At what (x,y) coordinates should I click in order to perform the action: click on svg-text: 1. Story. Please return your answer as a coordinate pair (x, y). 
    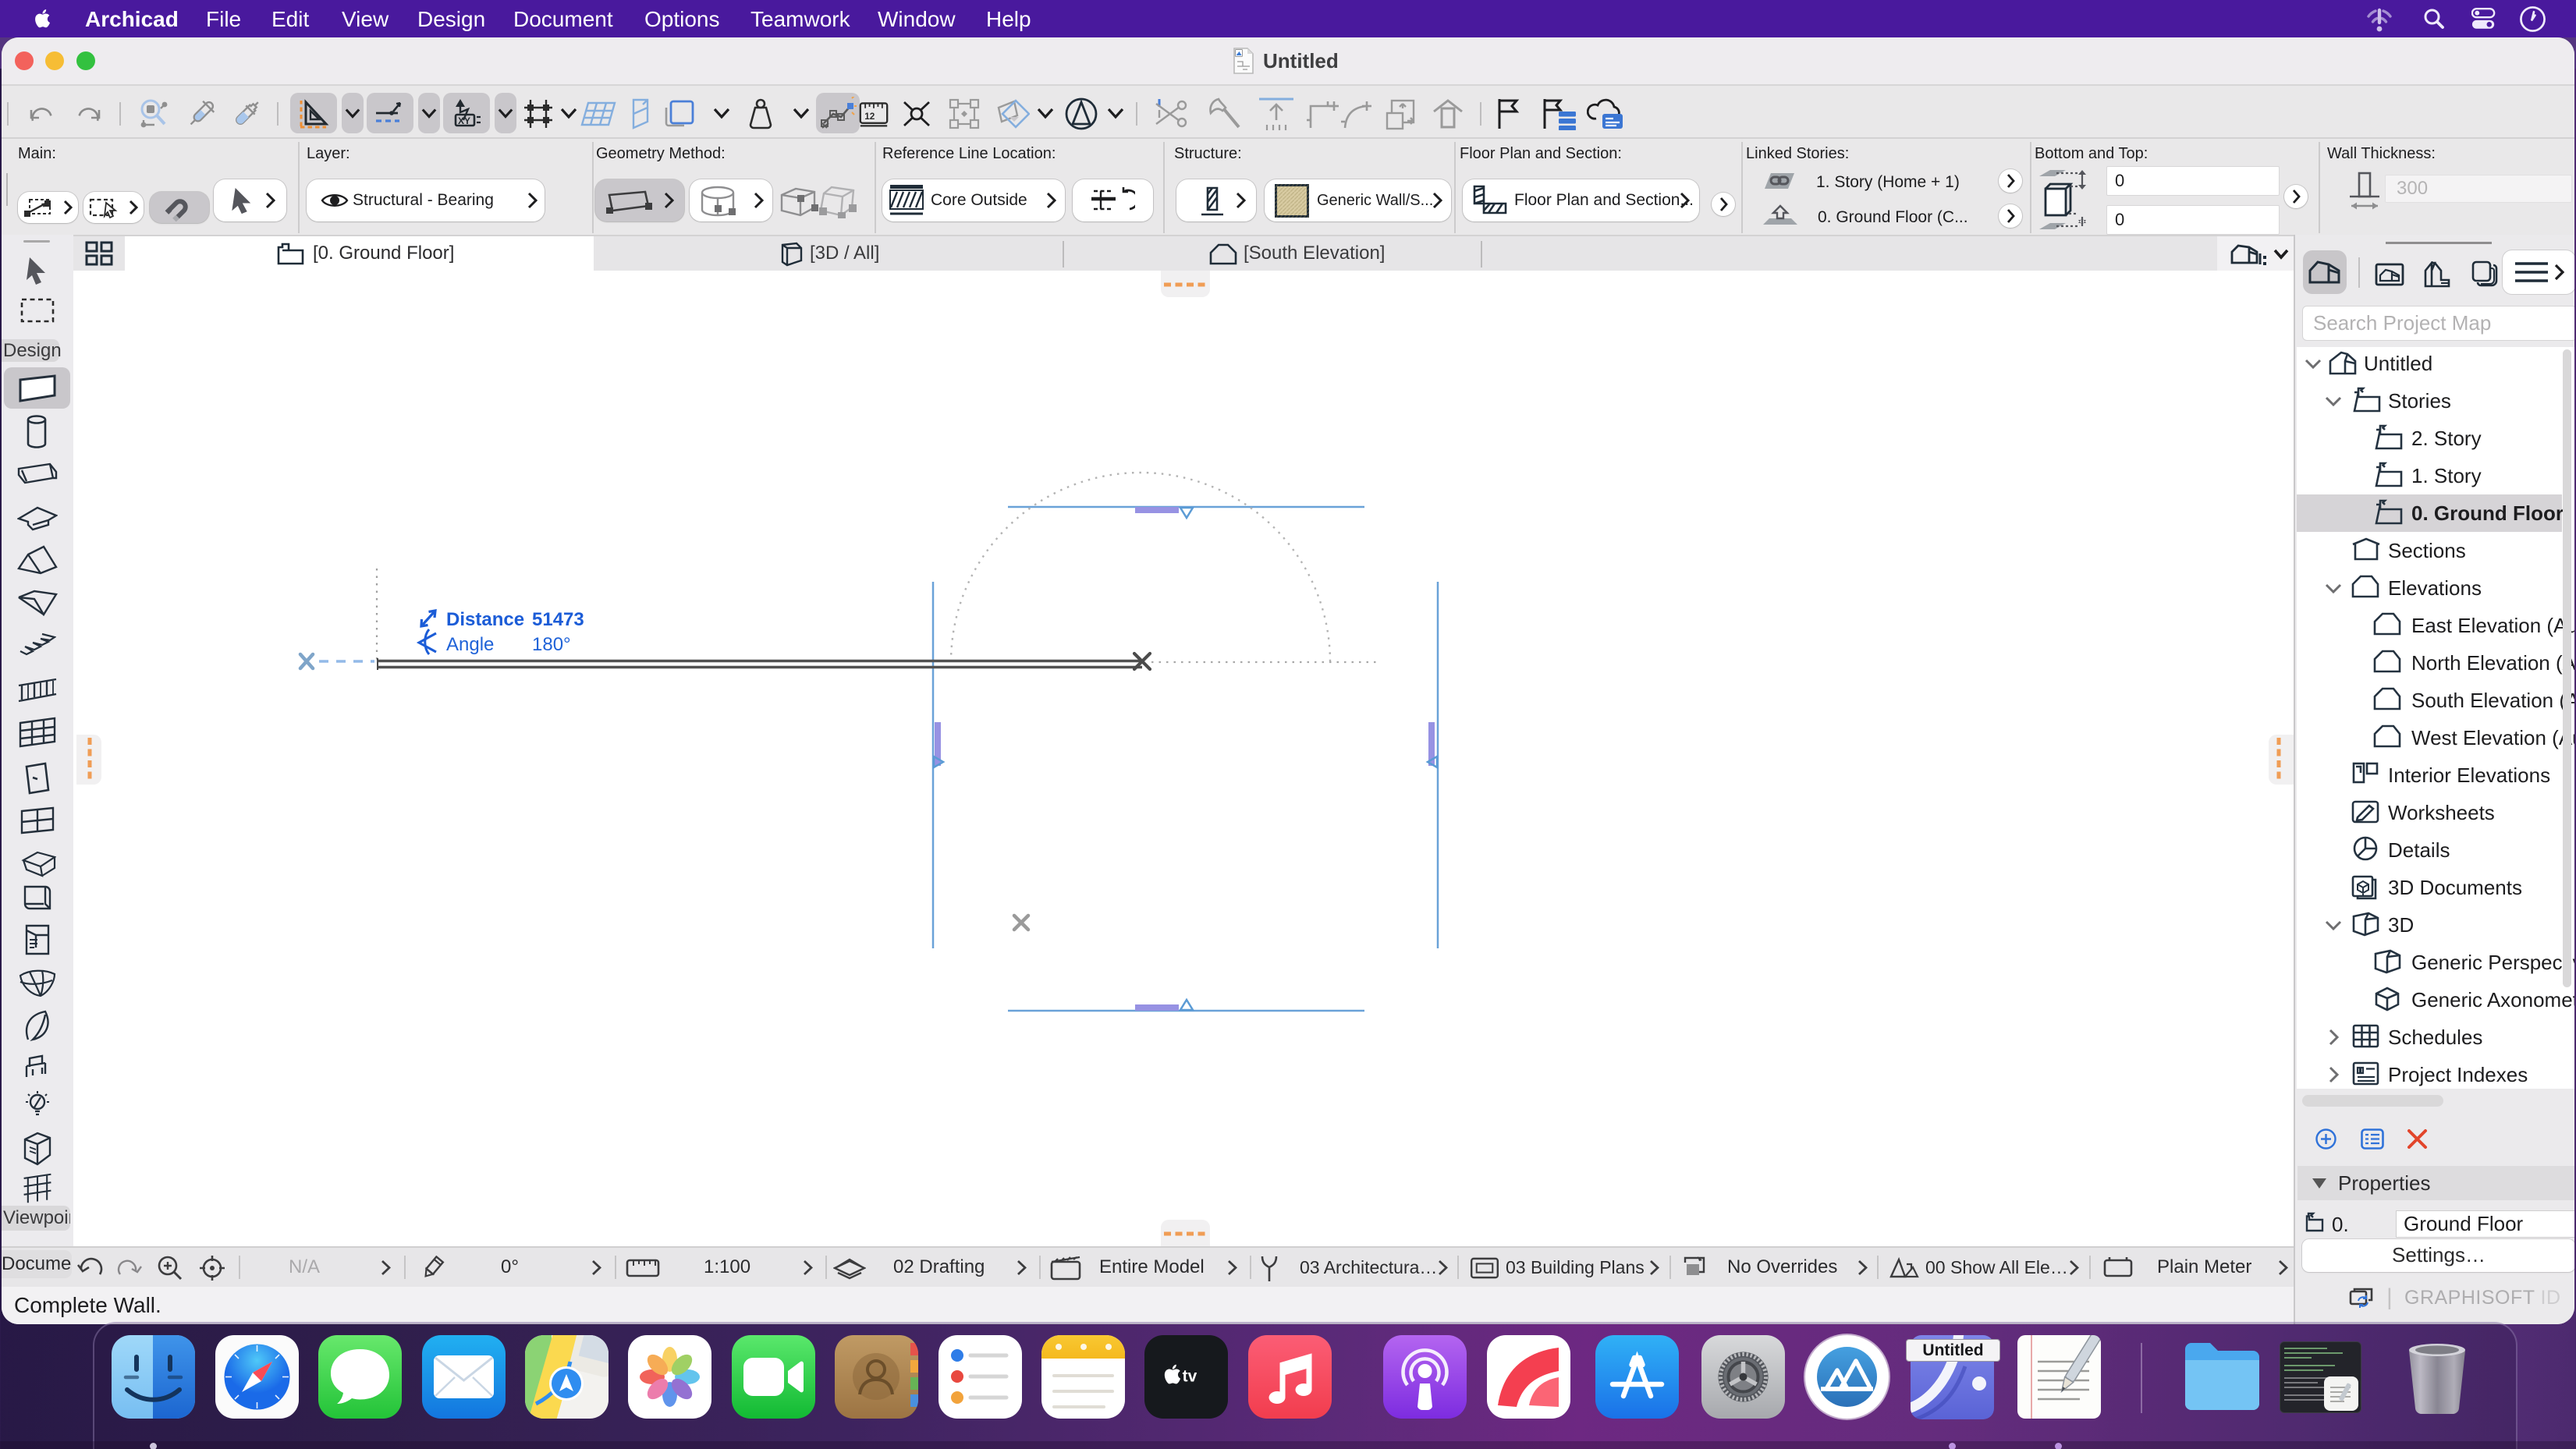
    Looking at the image, I should click on (2446, 475).